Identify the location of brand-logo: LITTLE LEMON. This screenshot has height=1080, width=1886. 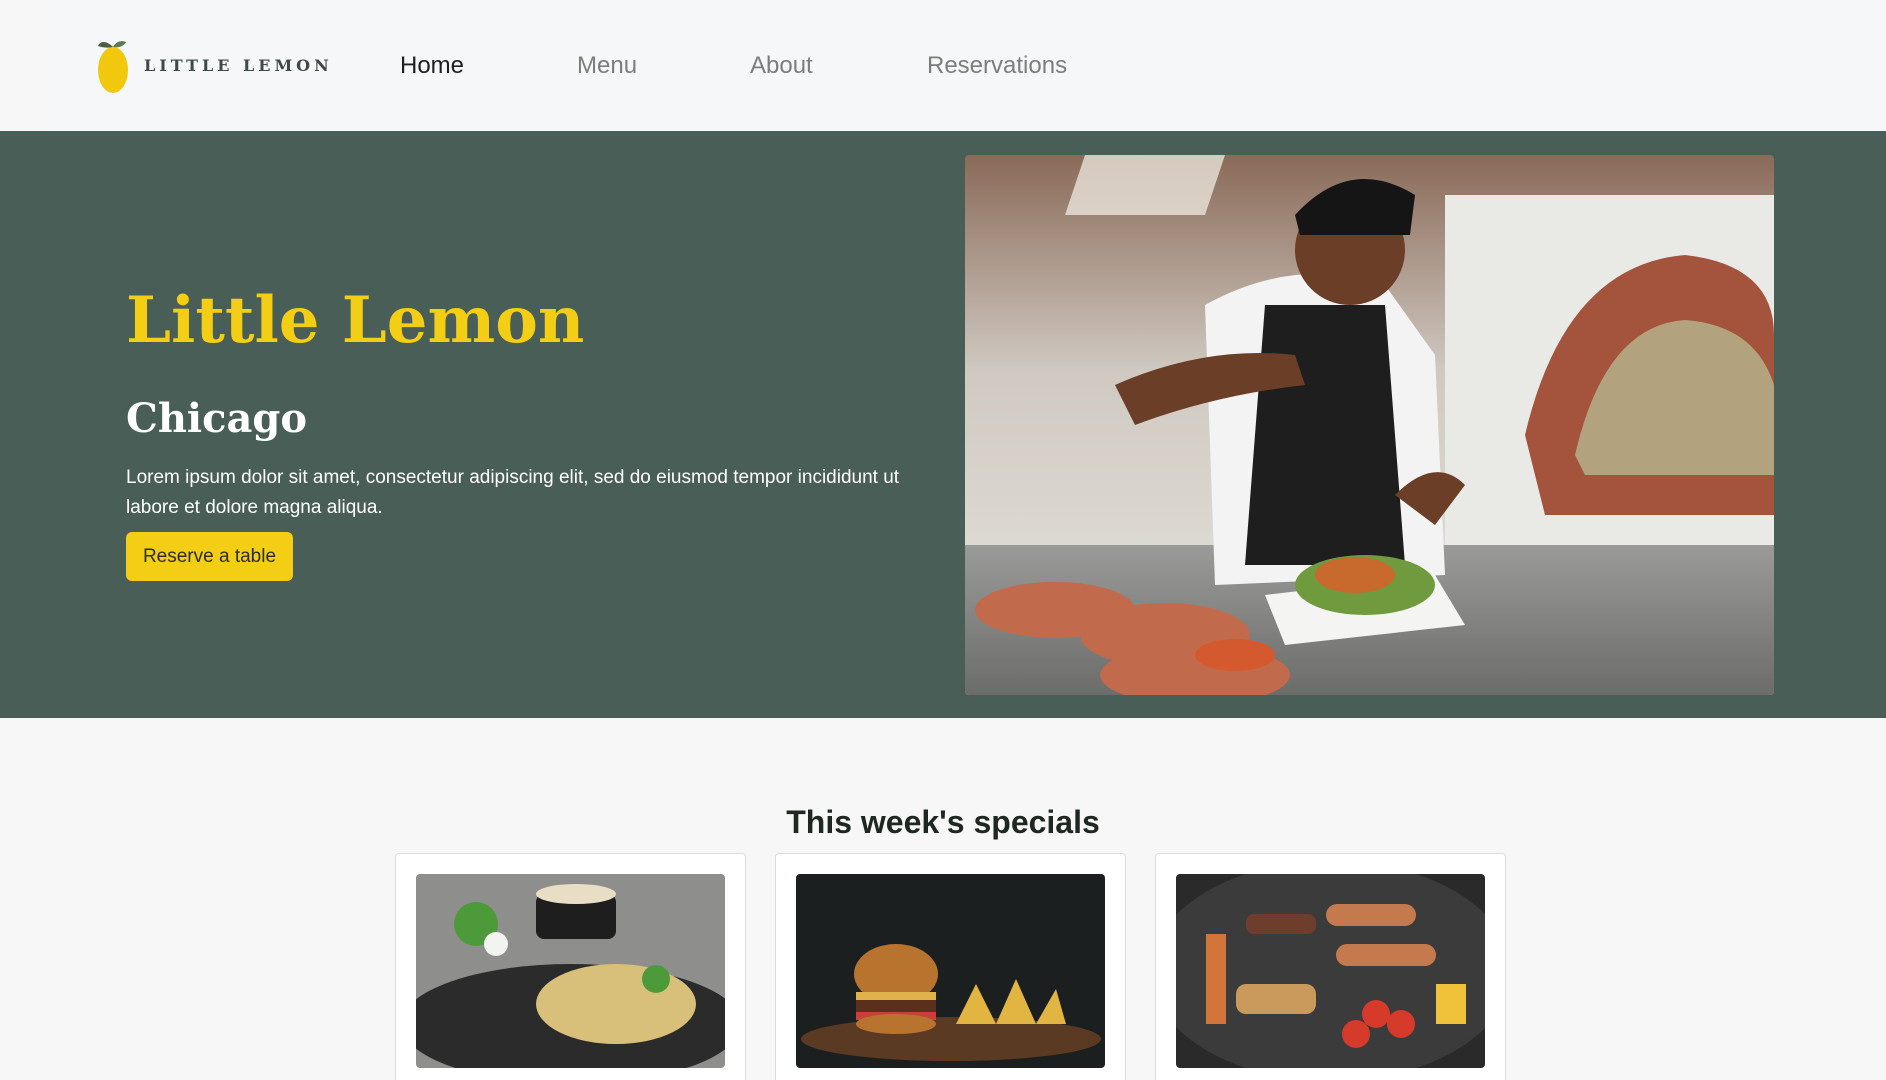
(214, 65).